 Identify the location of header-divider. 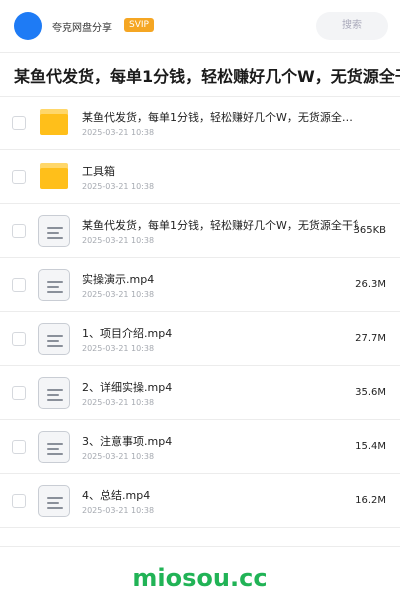
(200, 52).